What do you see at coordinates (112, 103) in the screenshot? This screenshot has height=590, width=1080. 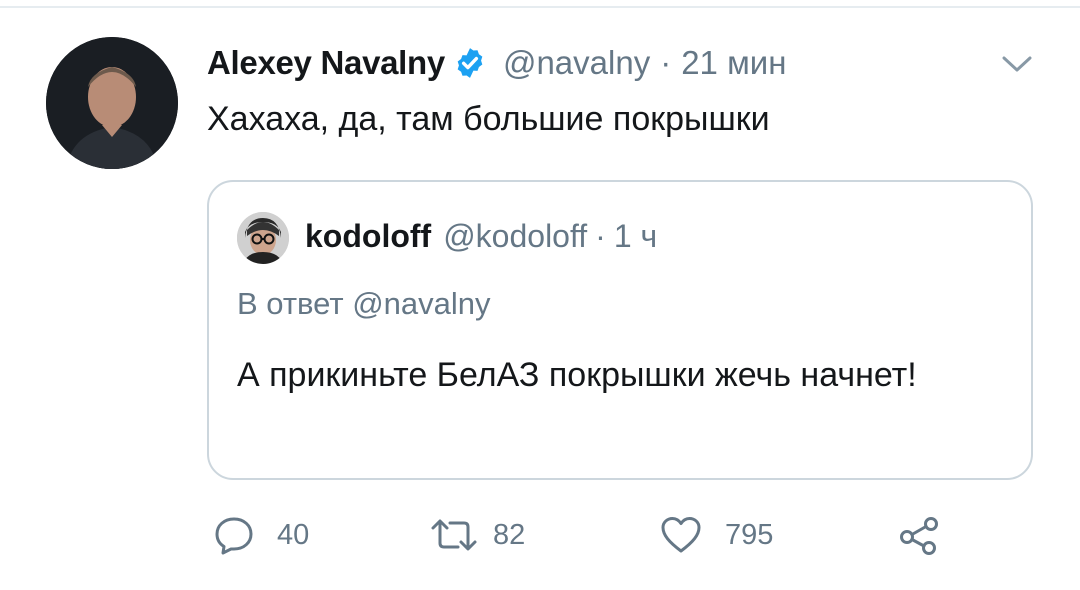 I see `author-avatar` at bounding box center [112, 103].